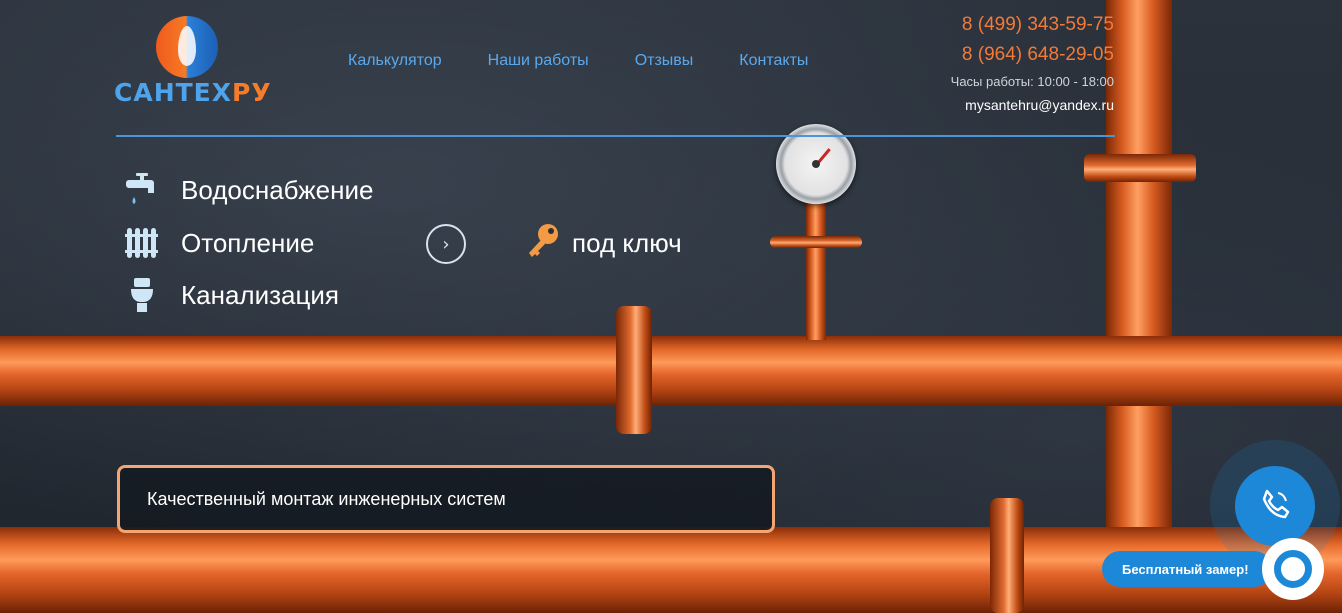  I want to click on service-label: Водоснабжение, so click(277, 189).